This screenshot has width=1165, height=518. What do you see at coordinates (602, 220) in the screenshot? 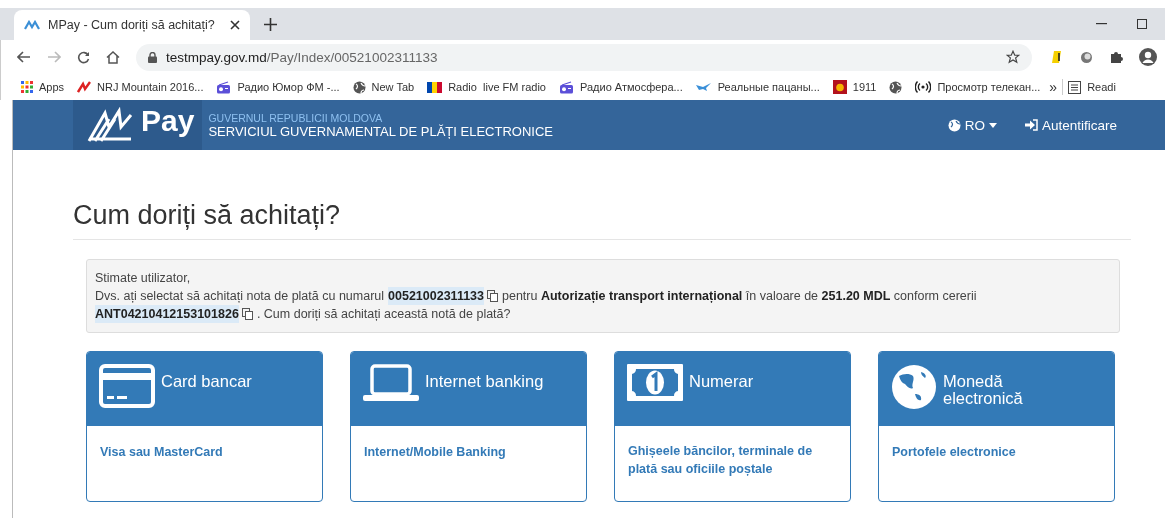
I see `page-heading: Cum doriți să achitați?` at bounding box center [602, 220].